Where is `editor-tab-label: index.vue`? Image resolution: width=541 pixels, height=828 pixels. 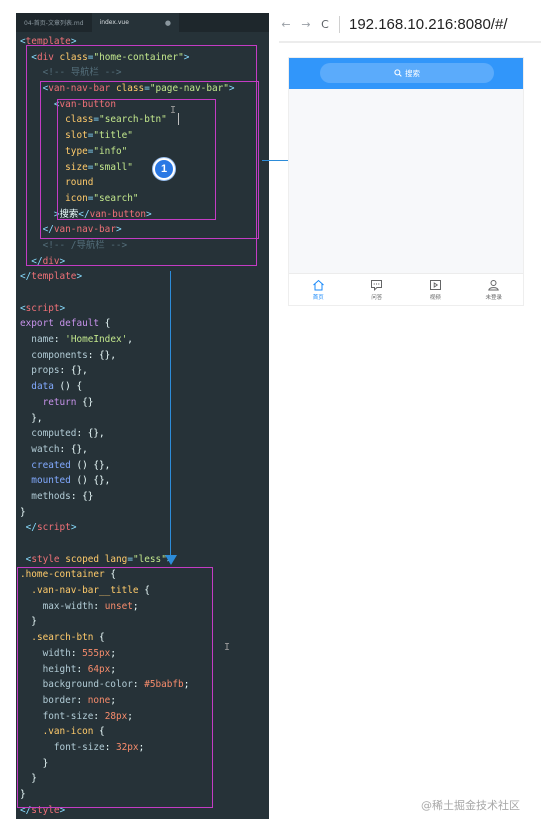 editor-tab-label: index.vue is located at coordinates (114, 22).